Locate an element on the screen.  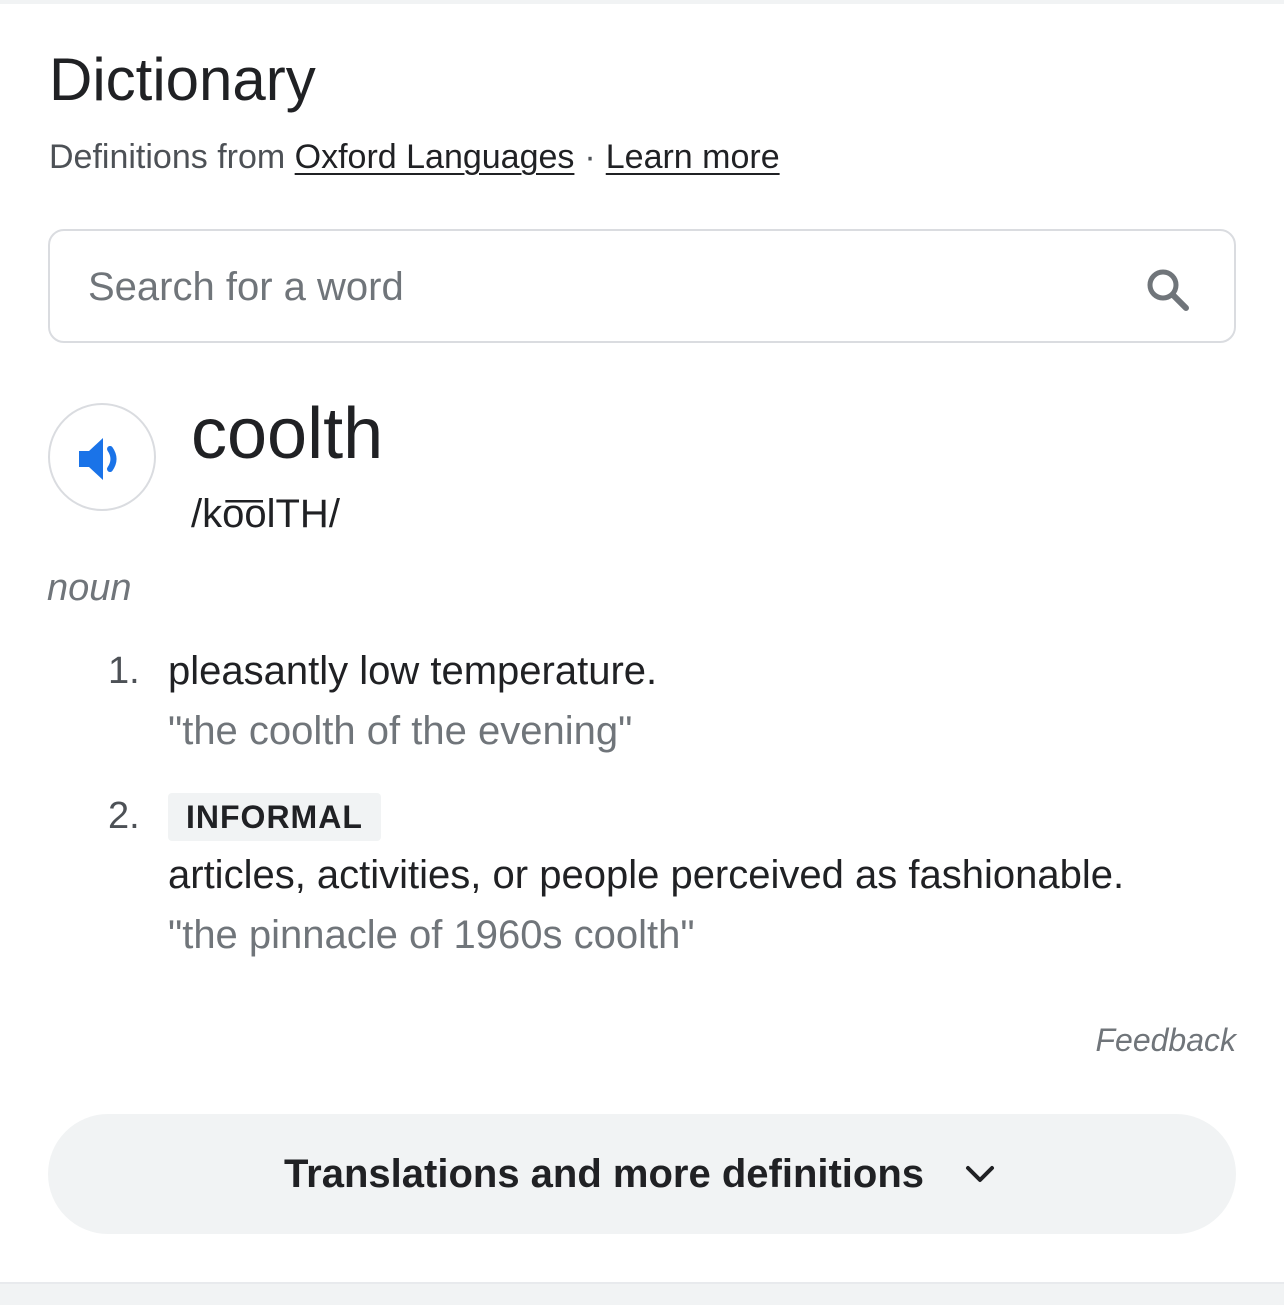
more-button-label: Translations and more definitions is located at coordinates (604, 1173).